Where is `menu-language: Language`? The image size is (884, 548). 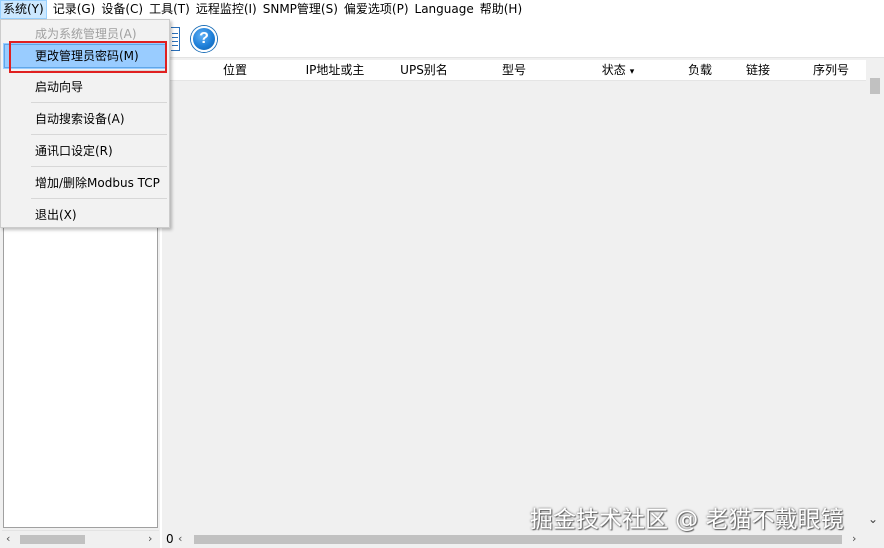
menu-language: Language is located at coordinates (444, 9).